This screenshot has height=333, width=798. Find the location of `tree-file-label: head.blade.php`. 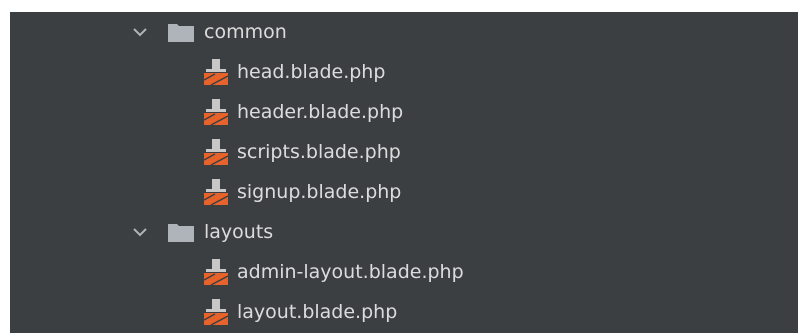

tree-file-label: head.blade.php is located at coordinates (311, 72).